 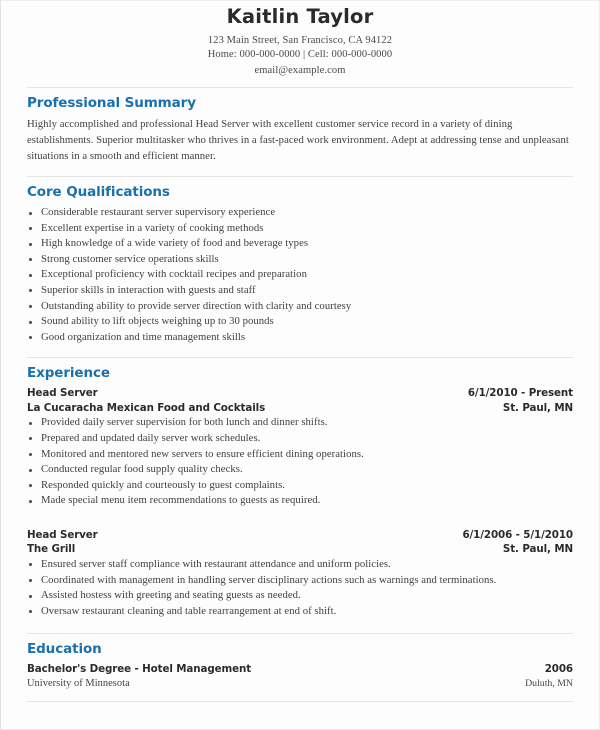 I want to click on candidate-email: email@example.com, so click(x=300, y=70).